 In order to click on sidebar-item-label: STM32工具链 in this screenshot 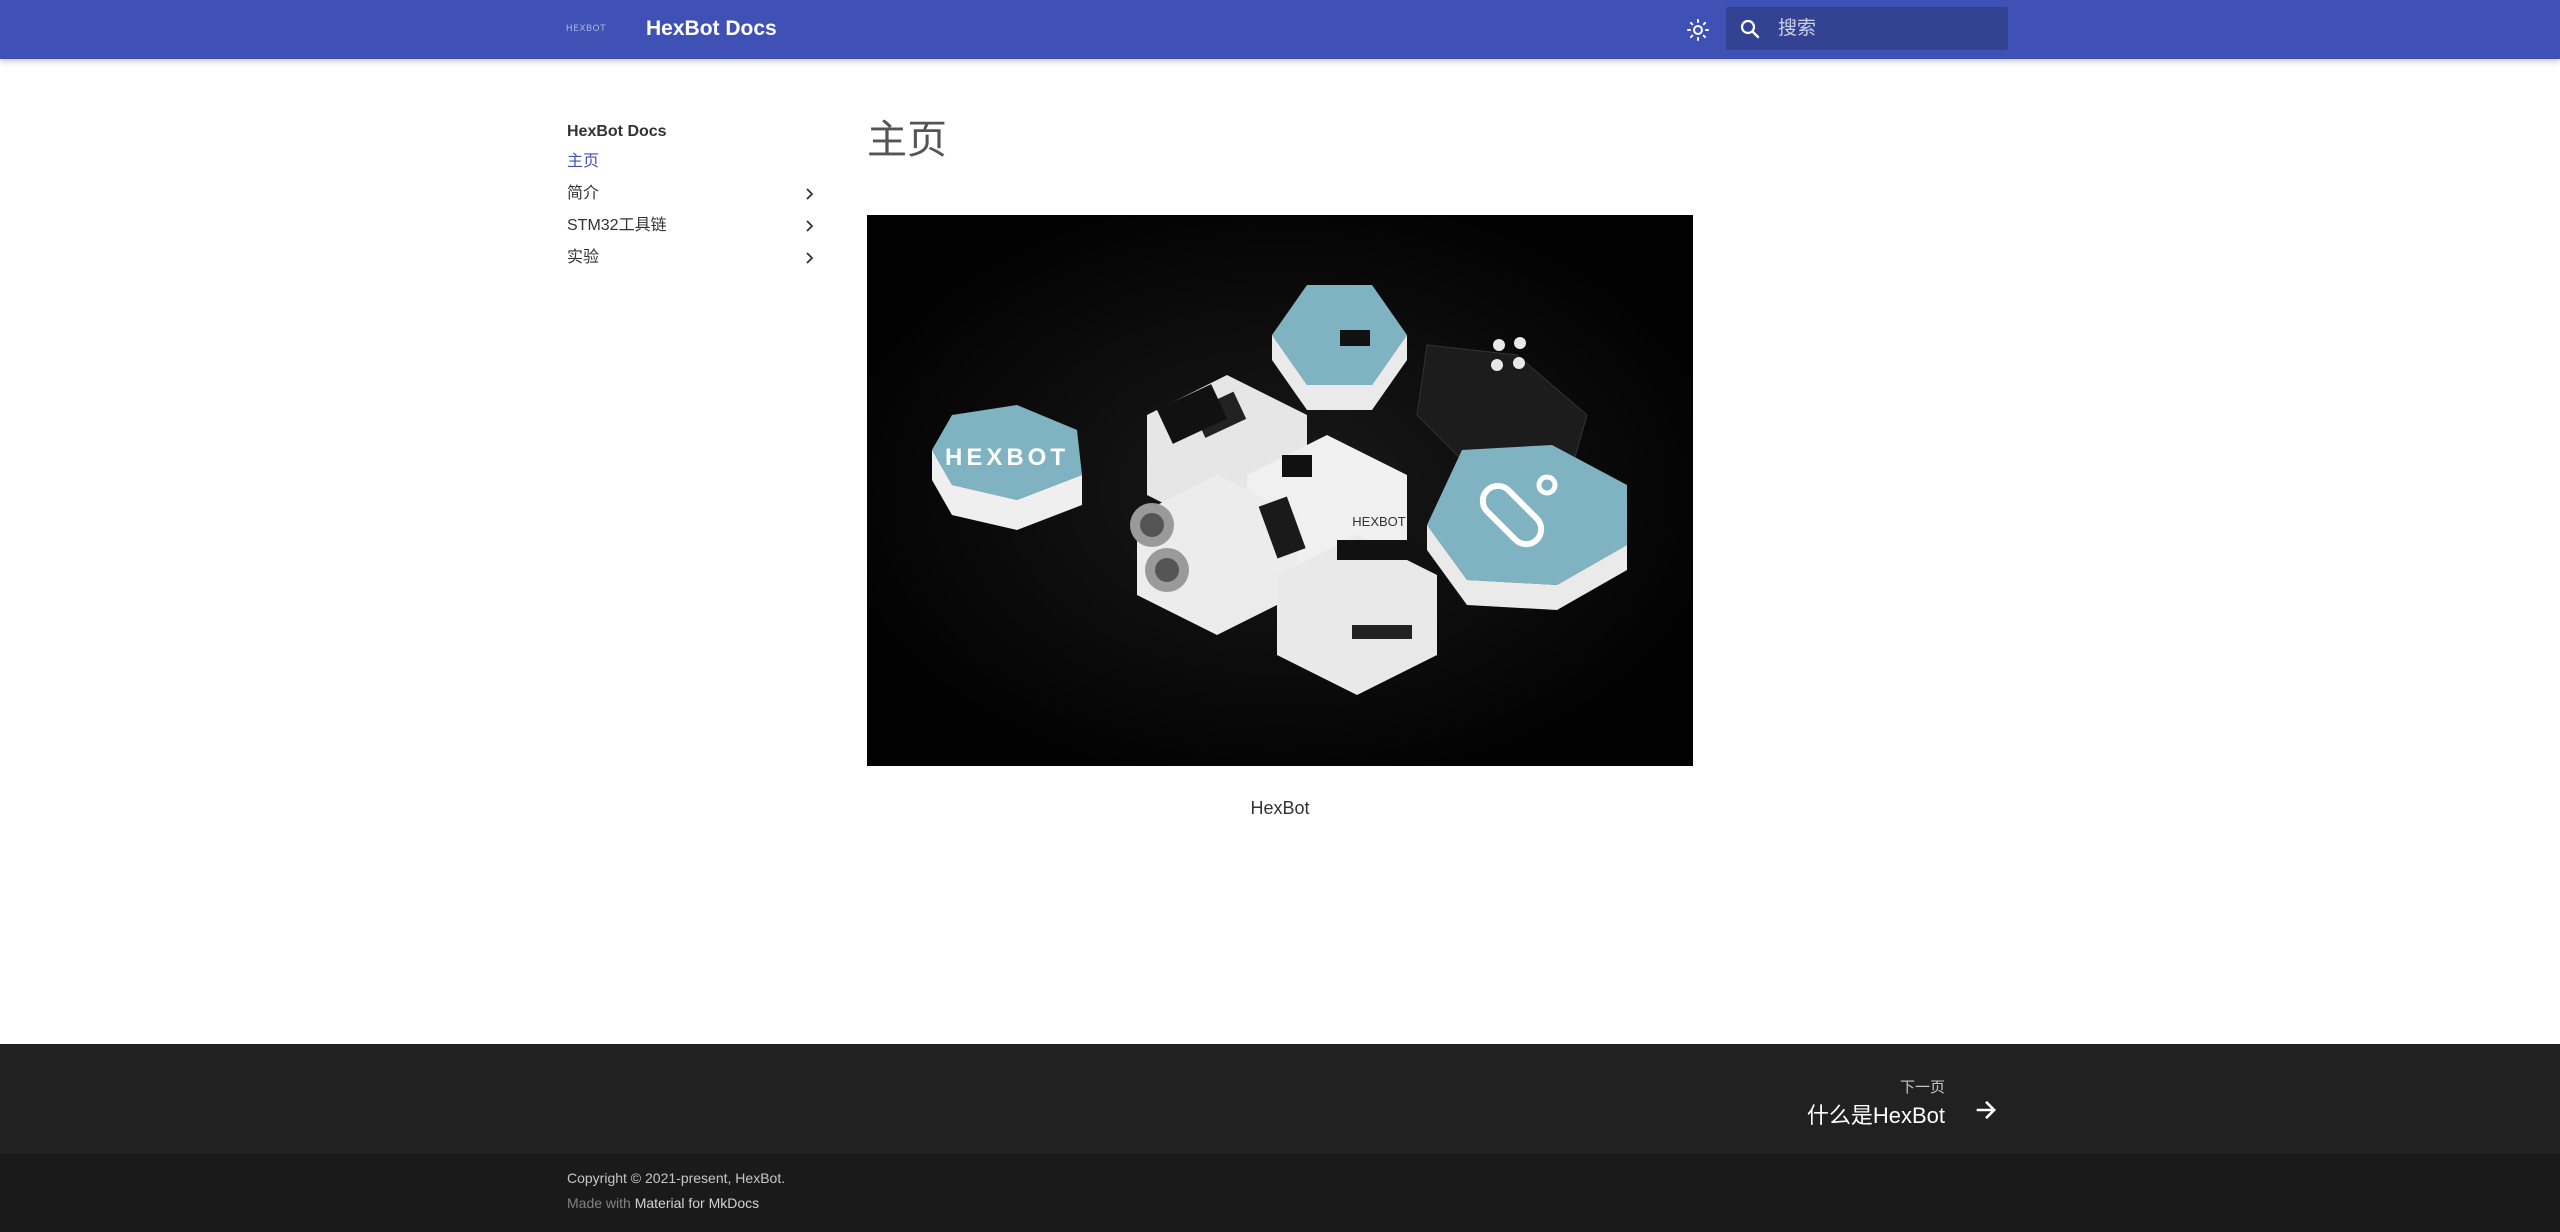, I will do `click(617, 225)`.